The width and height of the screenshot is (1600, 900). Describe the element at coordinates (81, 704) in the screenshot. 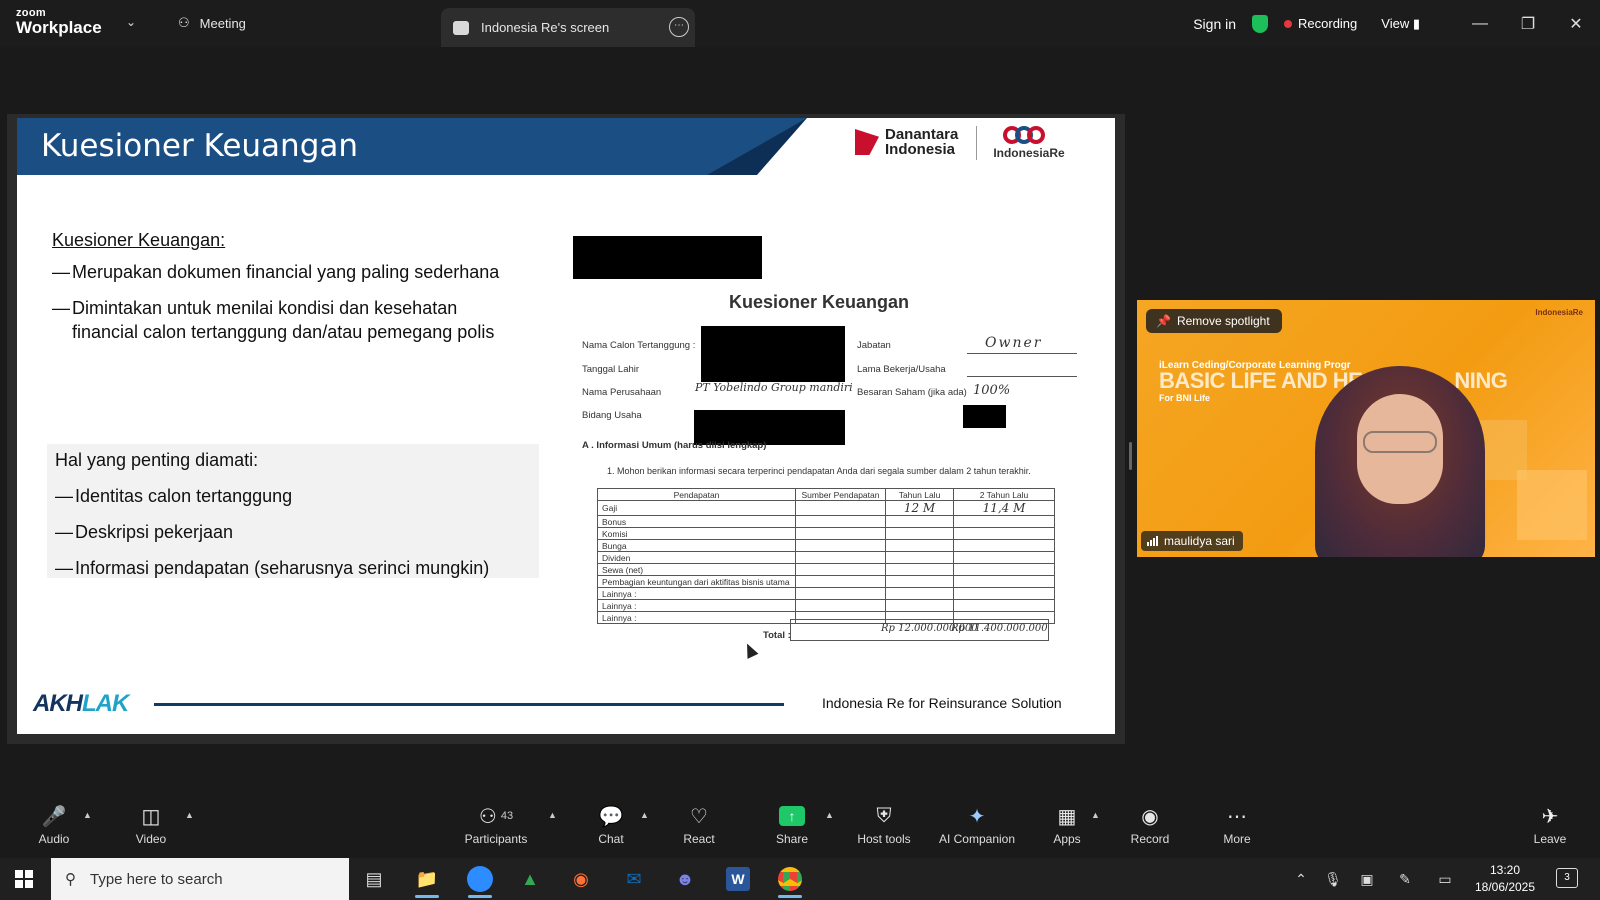

I see `akhlak-logo: AKHLAK` at that location.